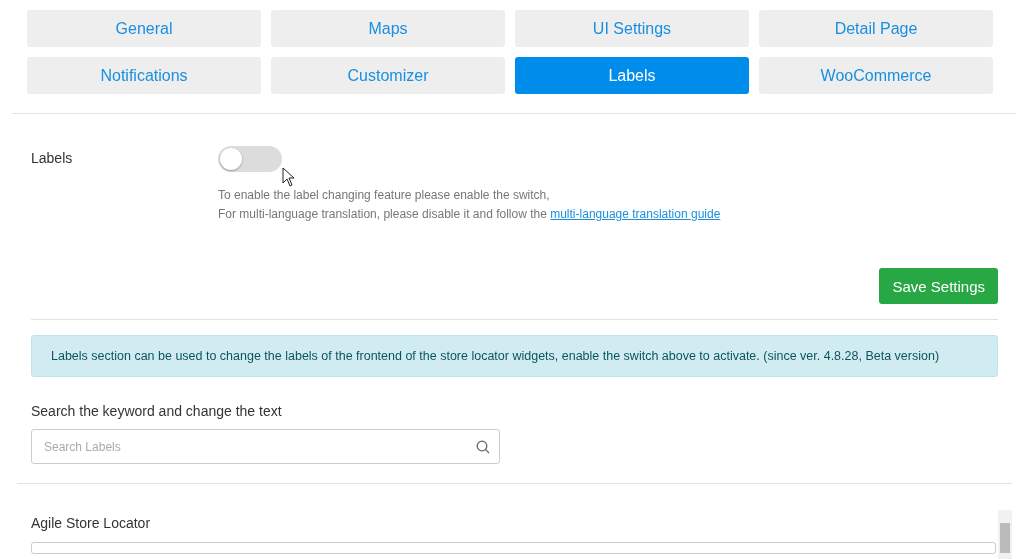 This screenshot has width=1024, height=559. Describe the element at coordinates (469, 214) in the screenshot. I see `help-text: For multi-language translation, please disable it and follow the multi-language translation guide` at that location.